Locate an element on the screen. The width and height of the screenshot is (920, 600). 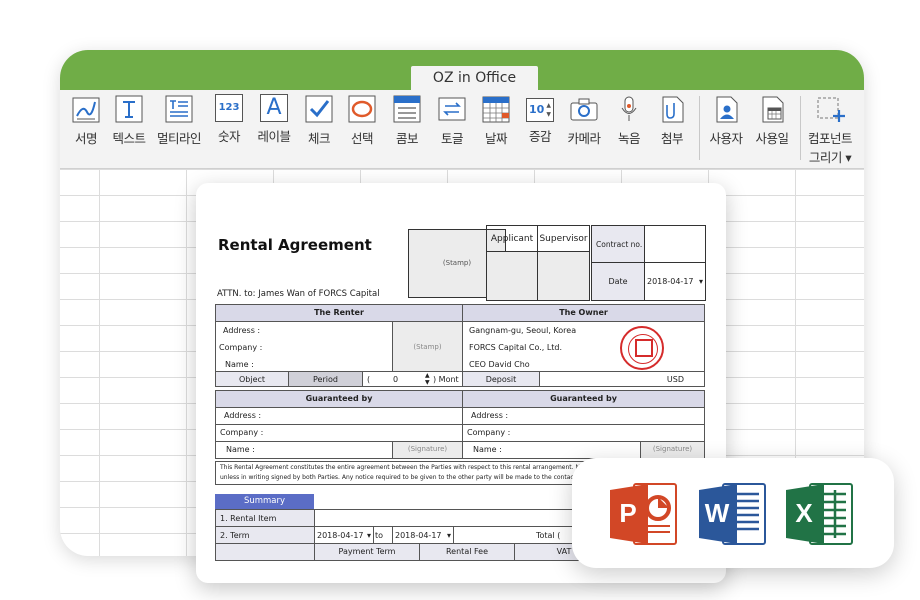
excel-letter: X is located at coordinates (804, 513).